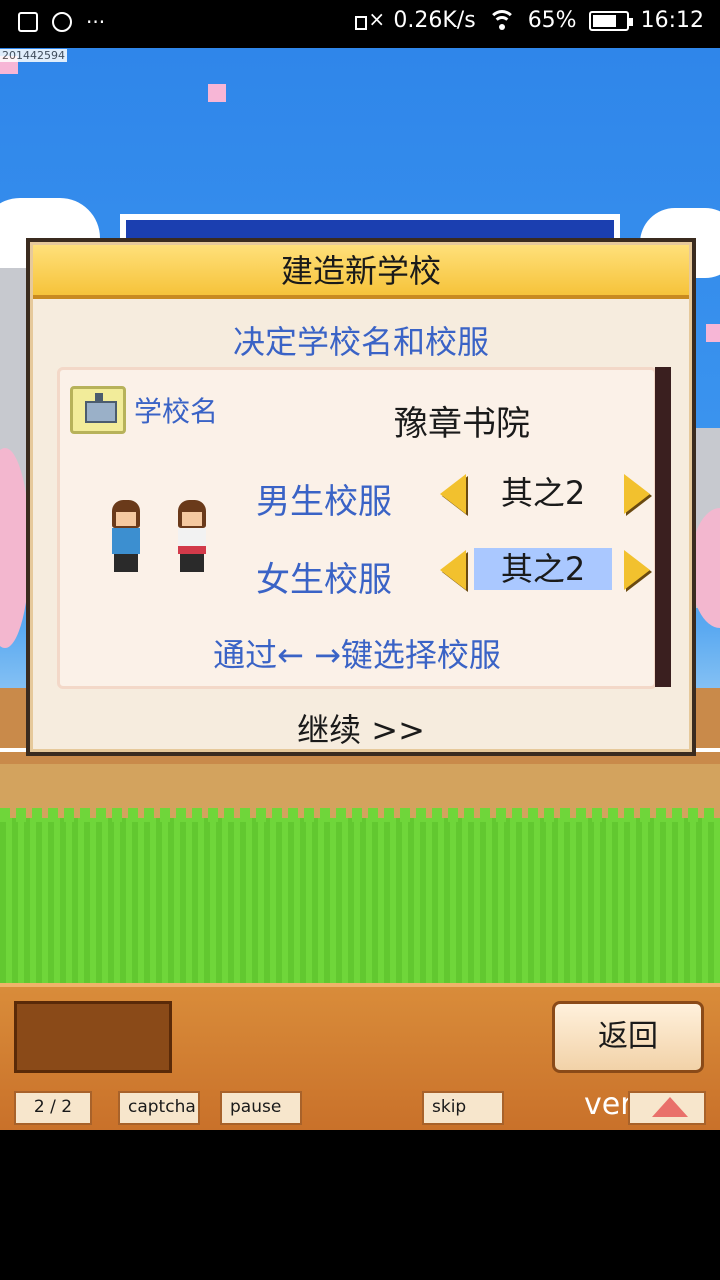 The width and height of the screenshot is (720, 1280). I want to click on clock: 16:12, so click(672, 20).